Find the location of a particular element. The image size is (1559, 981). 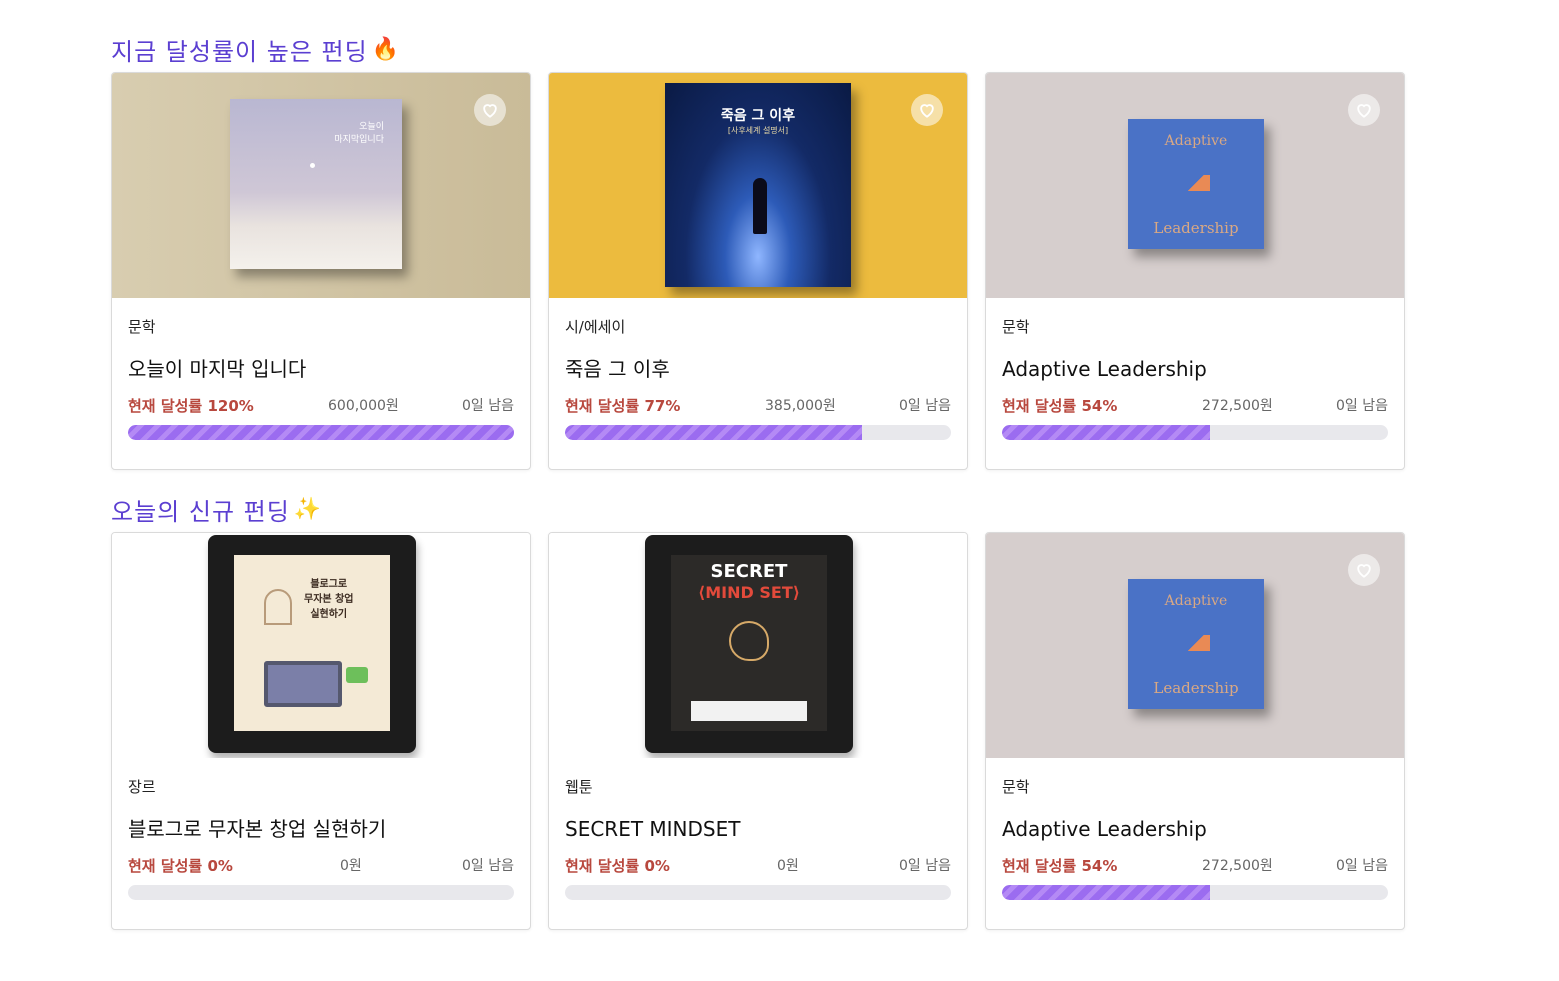

cover-image: 죽음 그 이후 [사후세계 설명서] is located at coordinates (758, 185).